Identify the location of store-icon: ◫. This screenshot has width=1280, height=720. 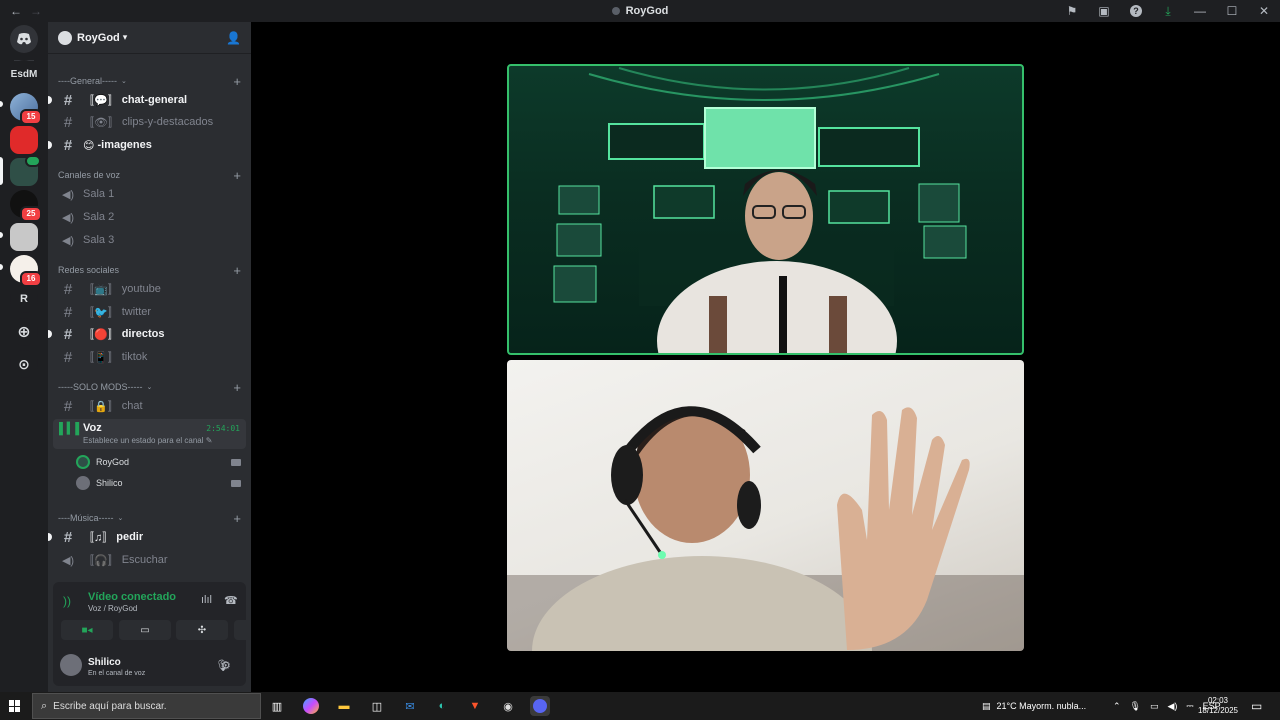
(377, 706).